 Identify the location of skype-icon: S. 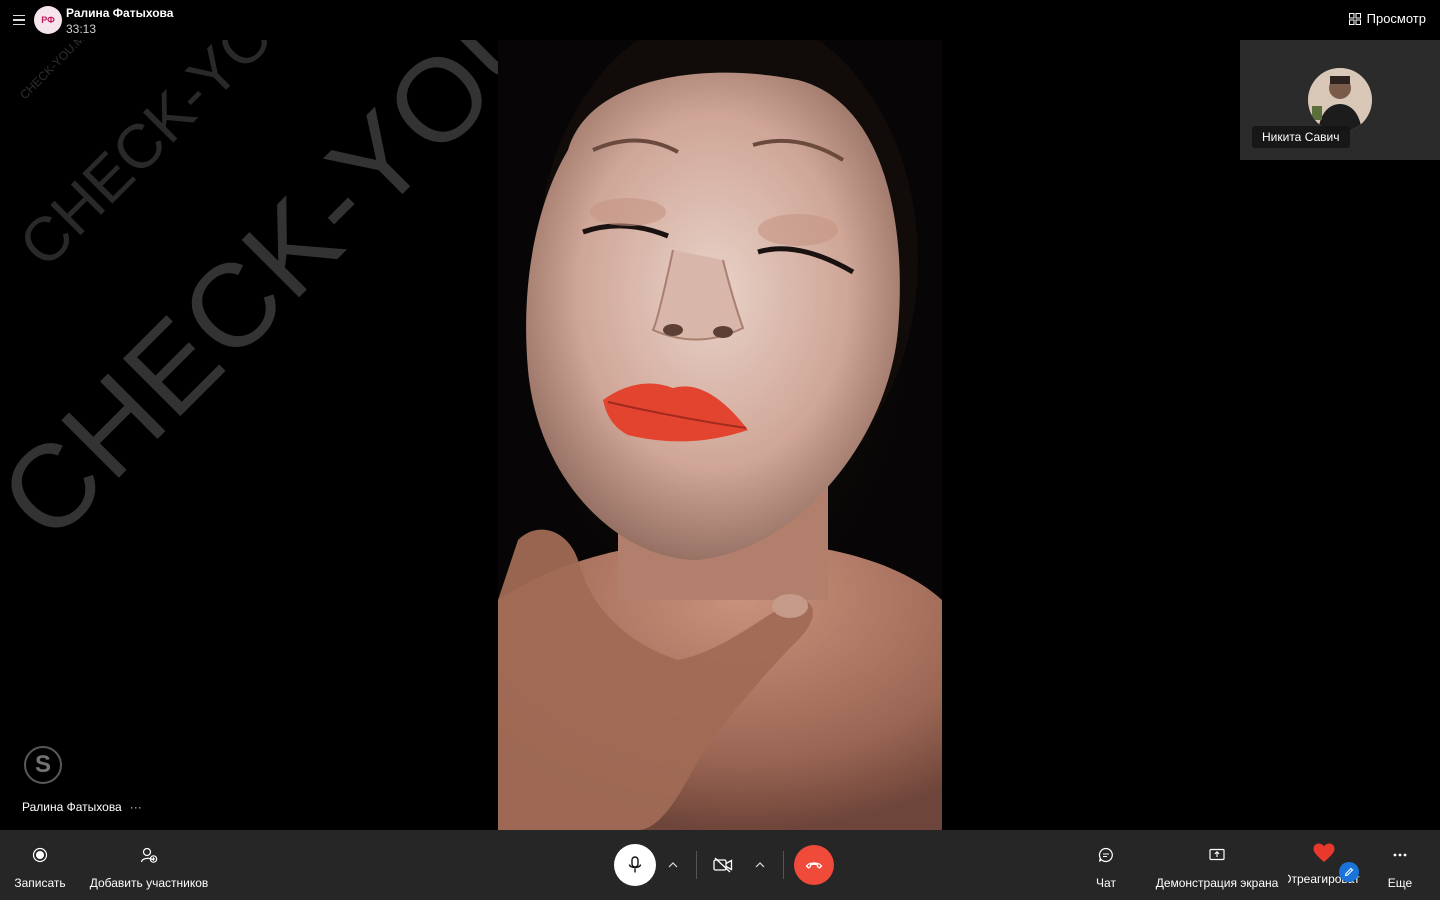
(43, 765).